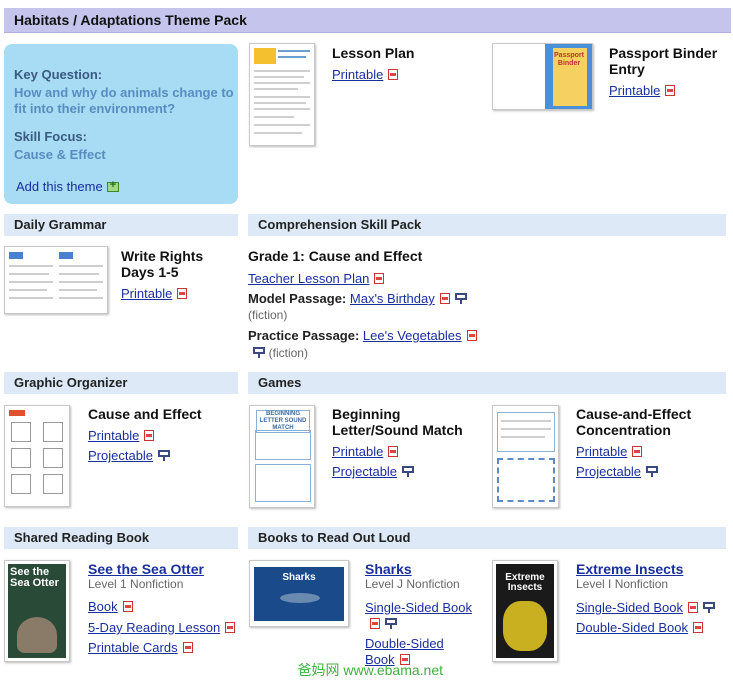 The height and width of the screenshot is (682, 733). Describe the element at coordinates (60, 154) in the screenshot. I see `skill-focus-text: Cause & Effect` at that location.